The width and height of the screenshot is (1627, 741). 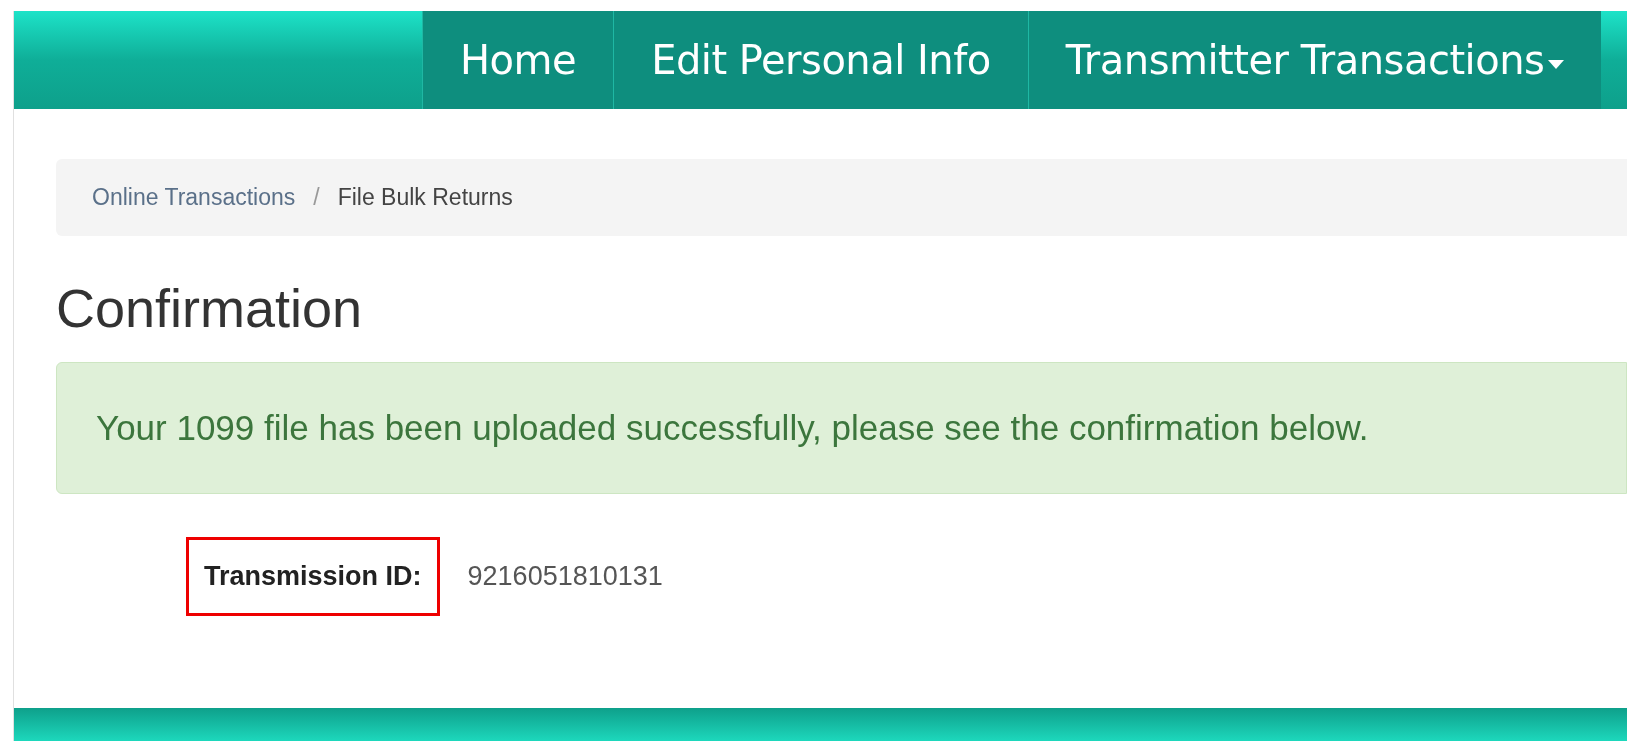 I want to click on breadcrumb-link: Online Transactions, so click(x=194, y=197).